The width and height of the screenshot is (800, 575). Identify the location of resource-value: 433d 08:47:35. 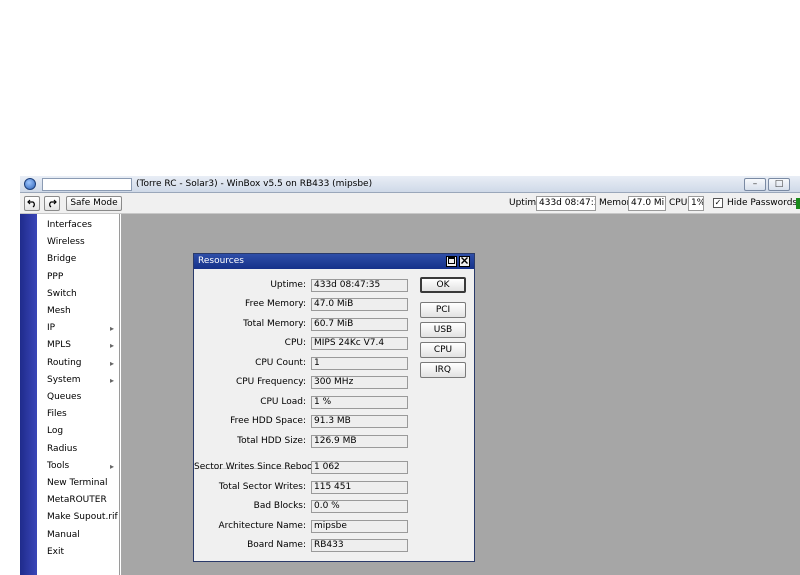
(359, 285).